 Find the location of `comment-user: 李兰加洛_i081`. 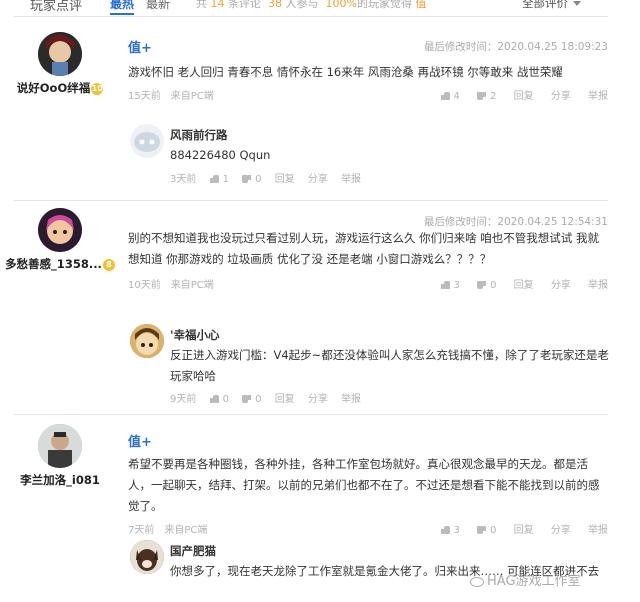

comment-user: 李兰加洛_i081 is located at coordinates (60, 456).